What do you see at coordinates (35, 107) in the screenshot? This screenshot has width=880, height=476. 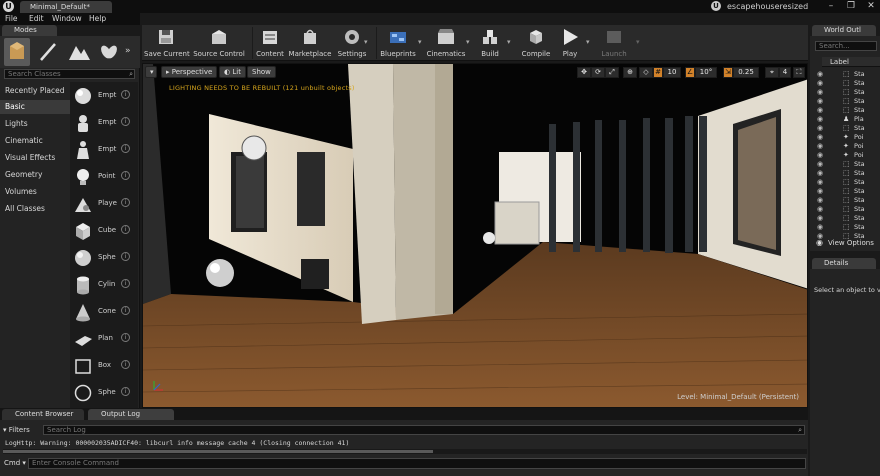 I see `category-basic: Basic` at bounding box center [35, 107].